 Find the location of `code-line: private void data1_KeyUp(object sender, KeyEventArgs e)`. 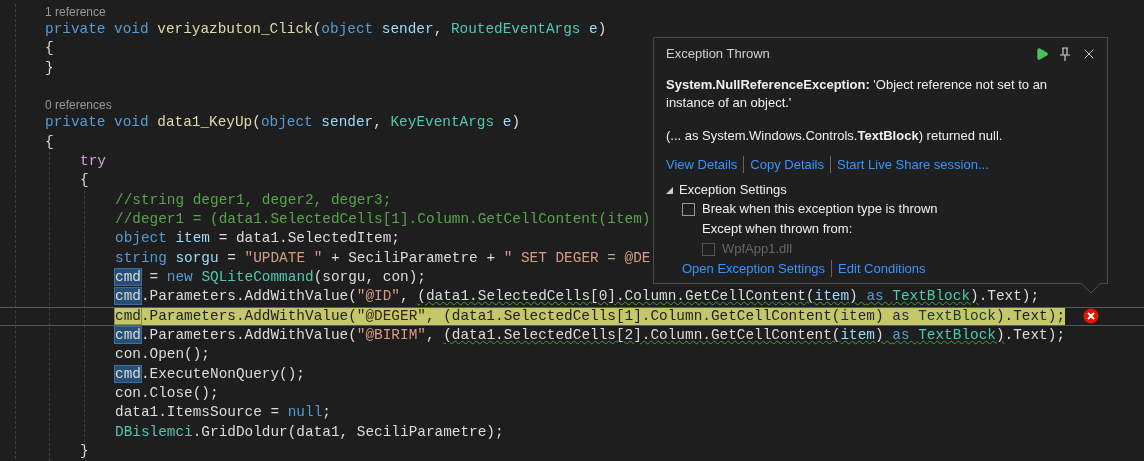

code-line: private void data1_KeyUp(object sender, KeyEventArgs e) is located at coordinates (282, 123).